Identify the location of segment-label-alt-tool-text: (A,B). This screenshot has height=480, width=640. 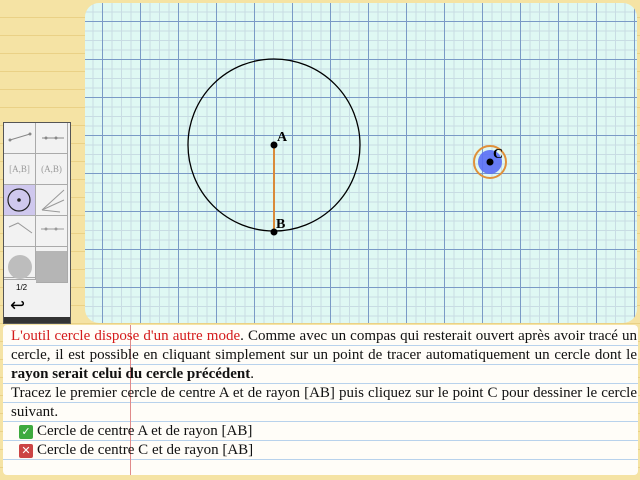
(51, 169).